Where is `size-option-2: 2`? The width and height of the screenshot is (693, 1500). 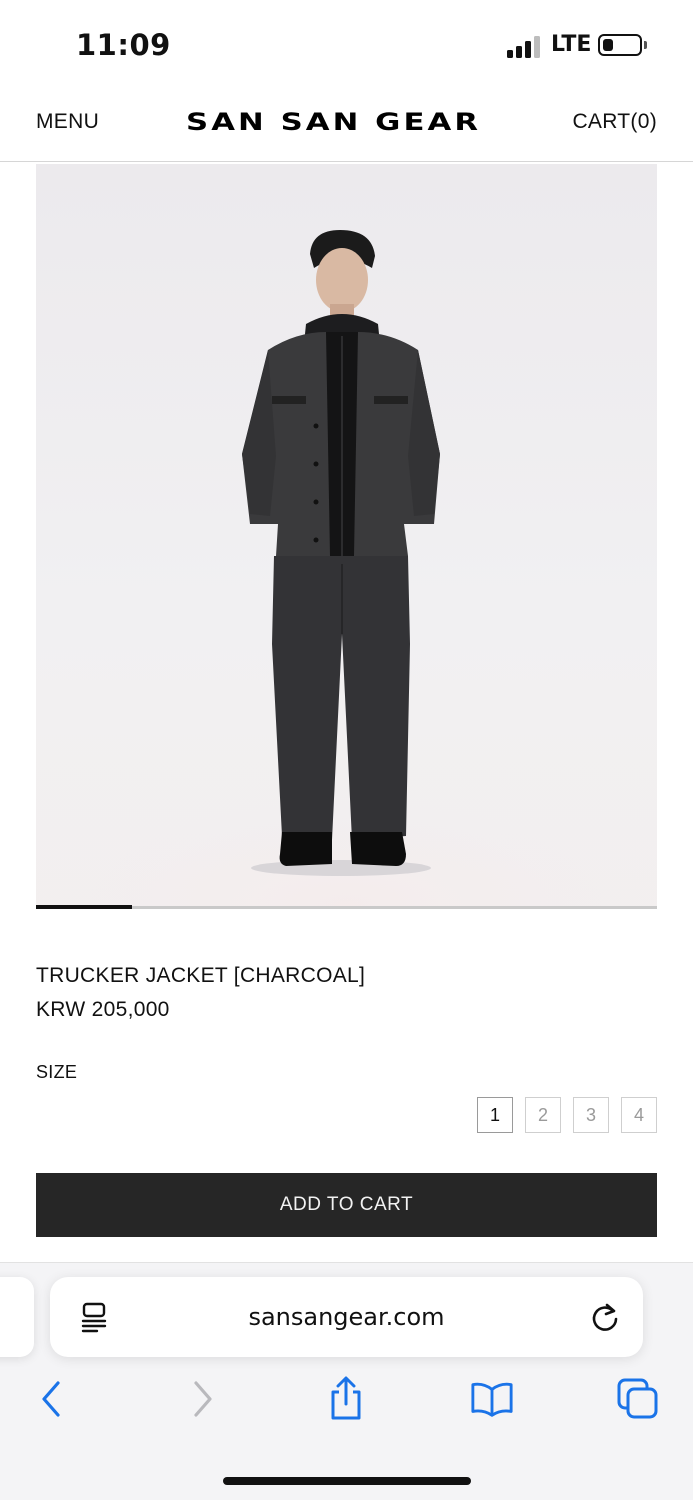 size-option-2: 2 is located at coordinates (543, 1115).